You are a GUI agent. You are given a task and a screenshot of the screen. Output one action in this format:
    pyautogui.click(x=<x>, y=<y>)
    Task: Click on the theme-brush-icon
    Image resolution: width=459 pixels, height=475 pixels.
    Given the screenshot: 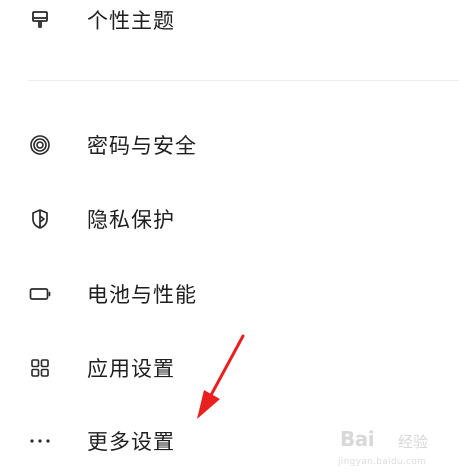 What is the action you would take?
    pyautogui.click(x=40, y=20)
    